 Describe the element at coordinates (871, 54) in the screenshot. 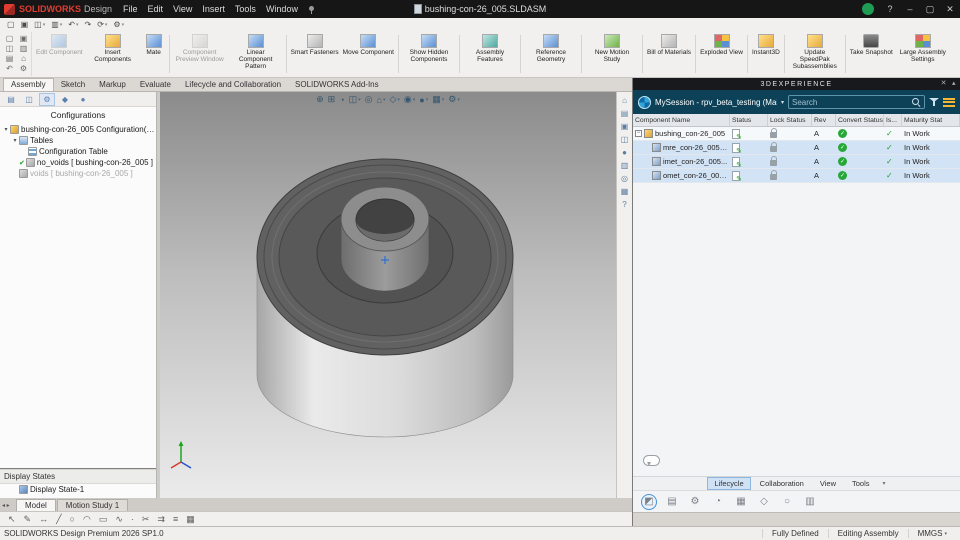

I see `ribbon-button-take-snapshot: Take Snapshot` at that location.